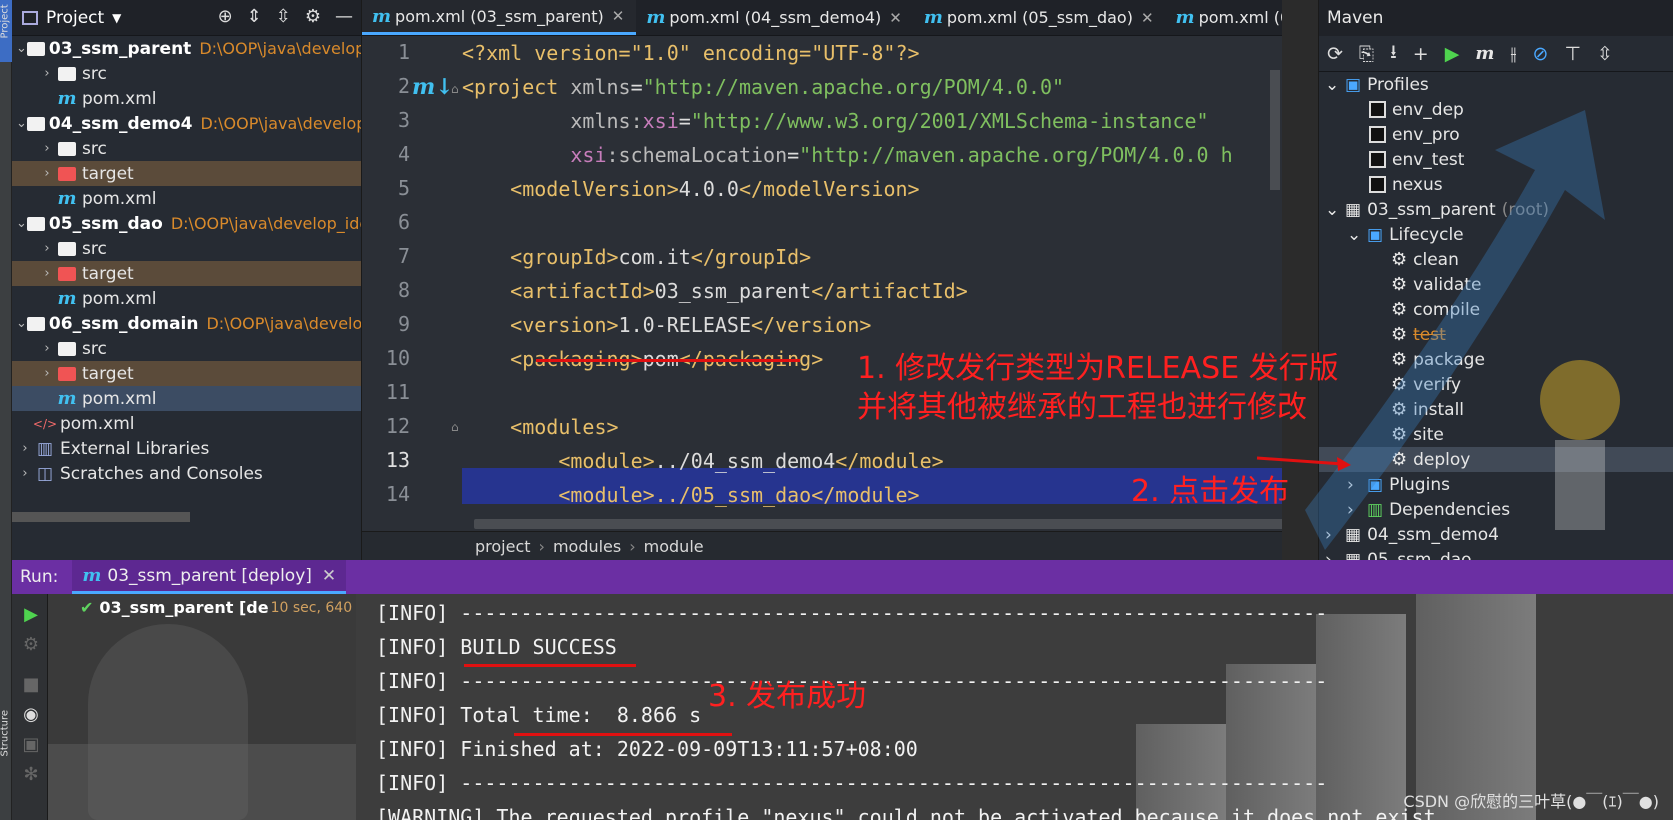 This screenshot has height=820, width=1673. I want to click on maven-reload-icon: m↓, so click(433, 87).